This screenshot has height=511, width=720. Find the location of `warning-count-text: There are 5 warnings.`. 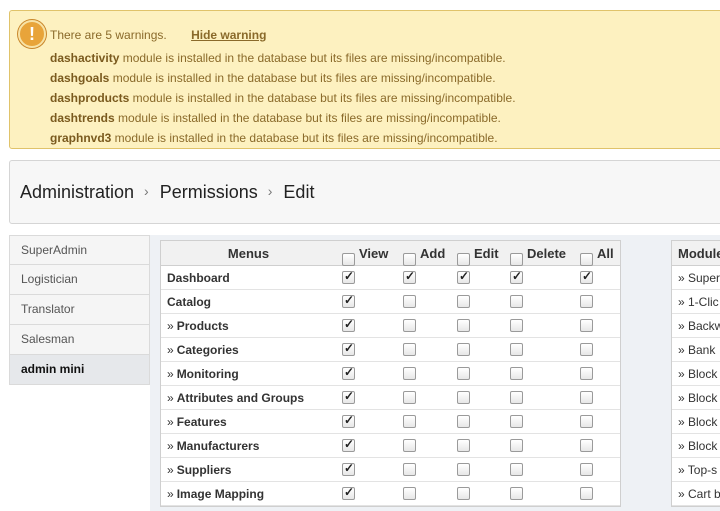

warning-count-text: There are 5 warnings. is located at coordinates (108, 35).